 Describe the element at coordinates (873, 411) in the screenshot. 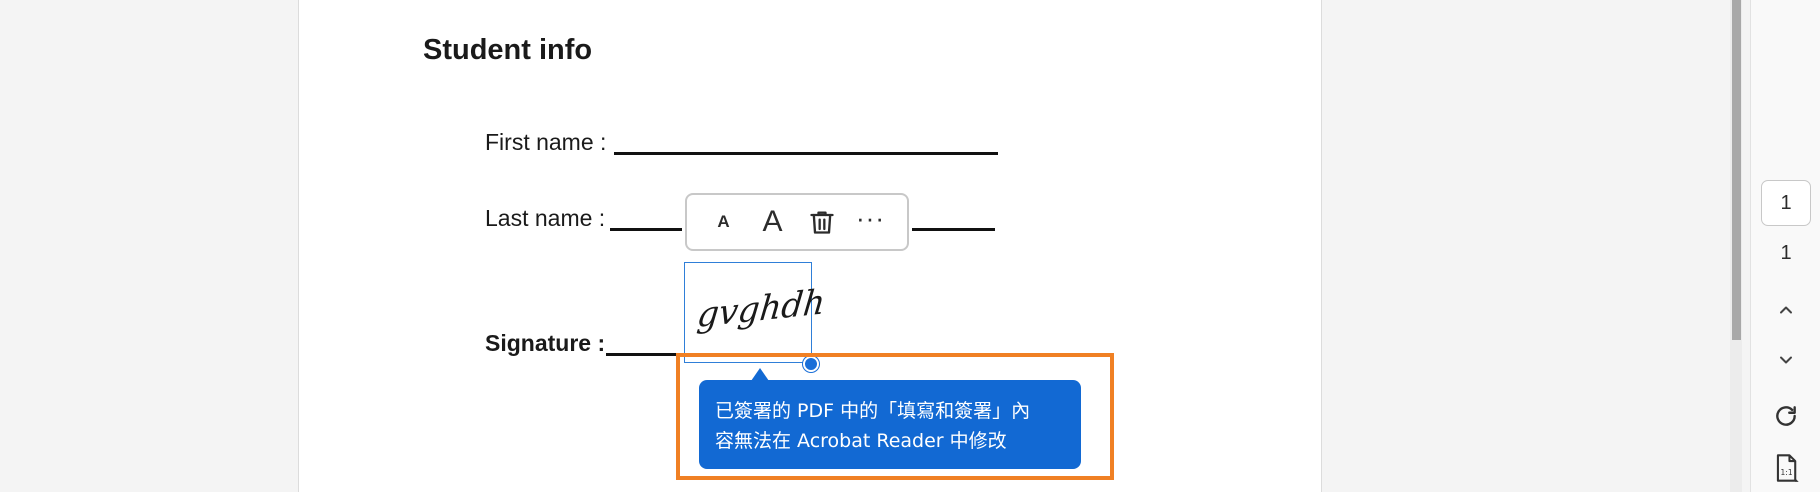

I see `tooltip-line-1: 已簽署的 PDF 中的「填寫和簽署」內` at that location.